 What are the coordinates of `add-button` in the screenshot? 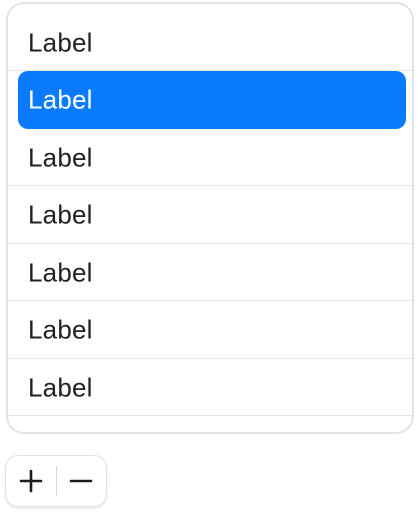 It's located at (31, 481).